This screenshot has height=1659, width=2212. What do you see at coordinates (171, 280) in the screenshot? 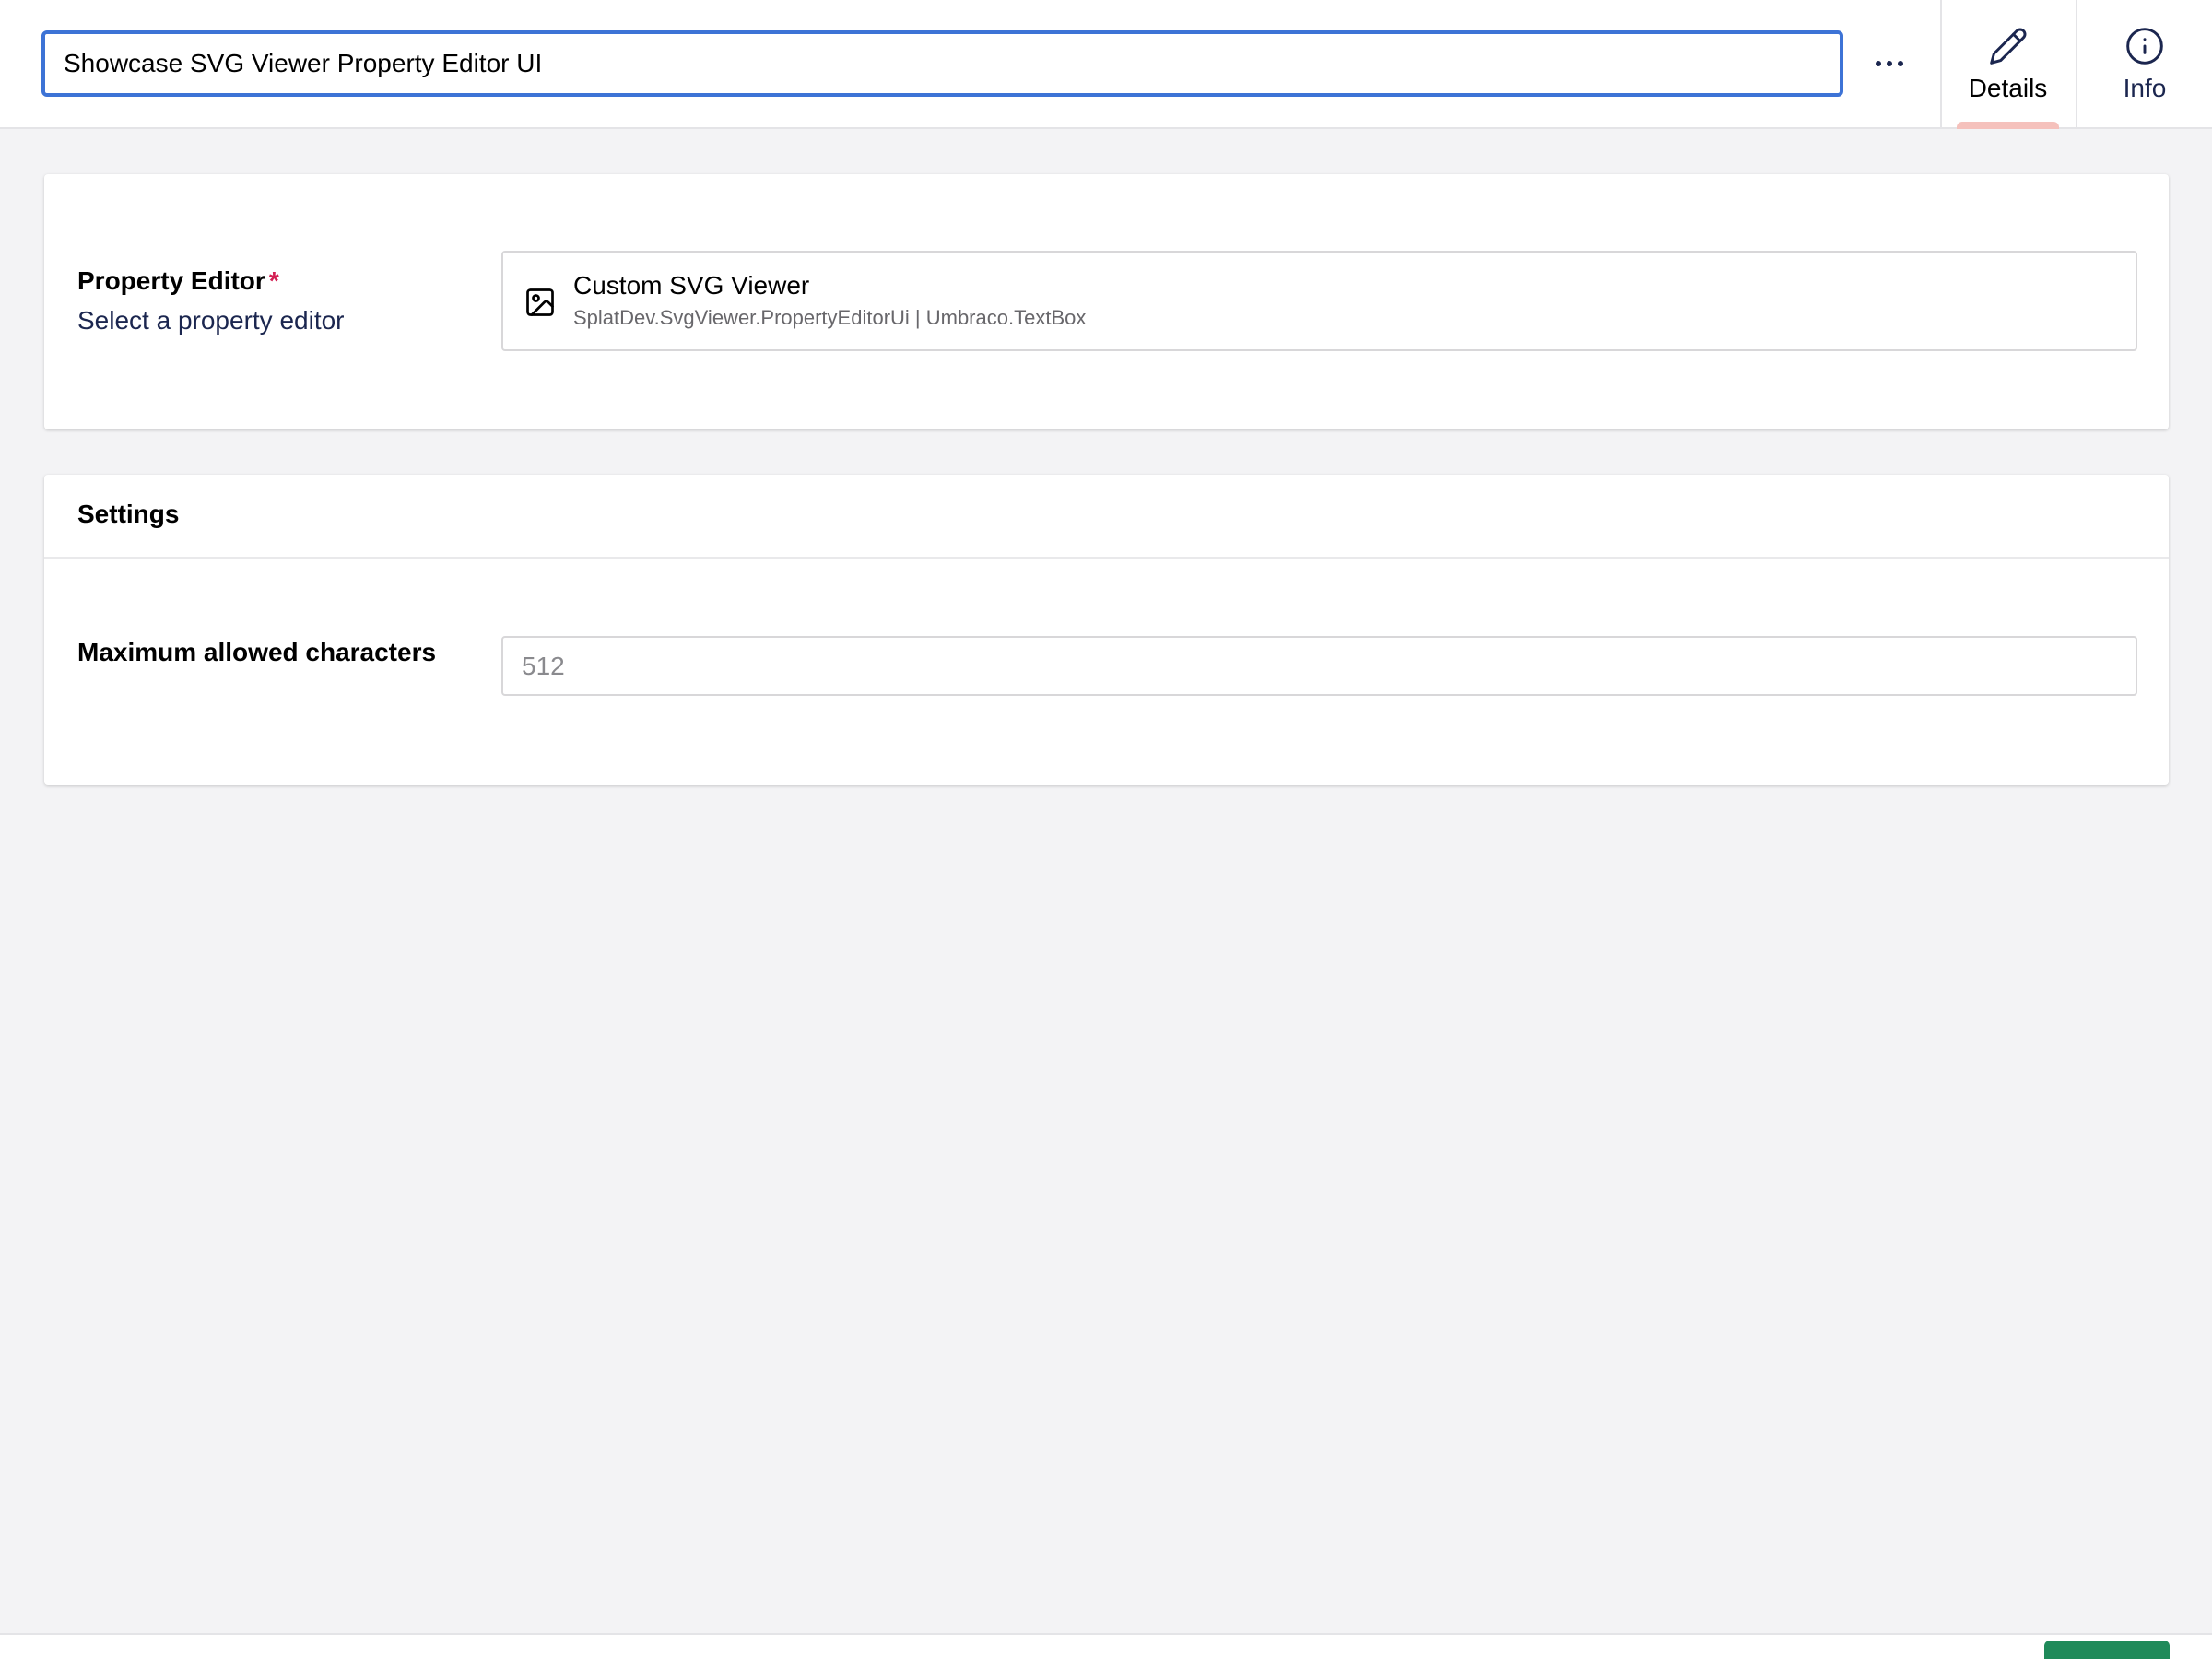
I see `property-editor-label-text: Property Editor` at bounding box center [171, 280].